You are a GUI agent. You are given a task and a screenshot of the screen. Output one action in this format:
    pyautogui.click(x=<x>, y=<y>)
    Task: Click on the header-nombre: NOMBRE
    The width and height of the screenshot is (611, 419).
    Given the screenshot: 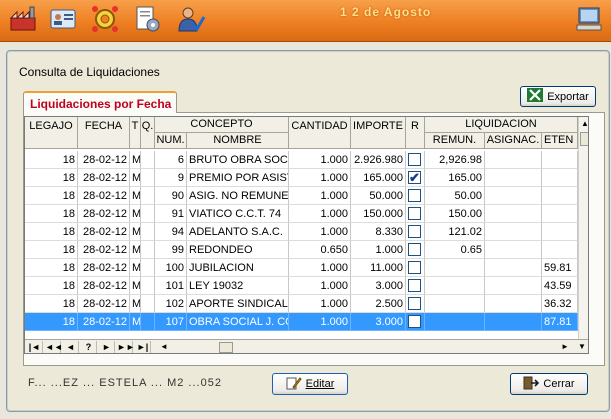 What is the action you would take?
    pyautogui.click(x=238, y=141)
    